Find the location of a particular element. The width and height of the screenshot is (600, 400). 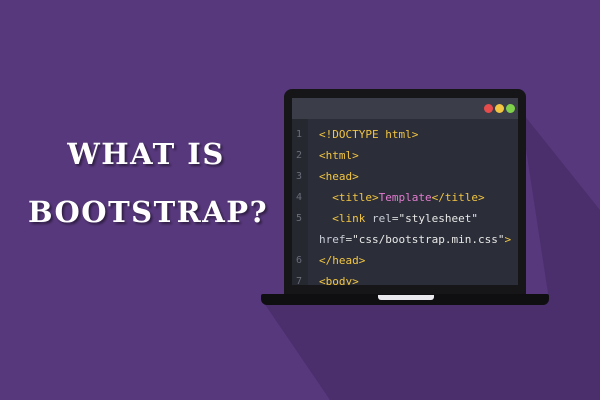

code-line: 6 </head> is located at coordinates (405, 261).